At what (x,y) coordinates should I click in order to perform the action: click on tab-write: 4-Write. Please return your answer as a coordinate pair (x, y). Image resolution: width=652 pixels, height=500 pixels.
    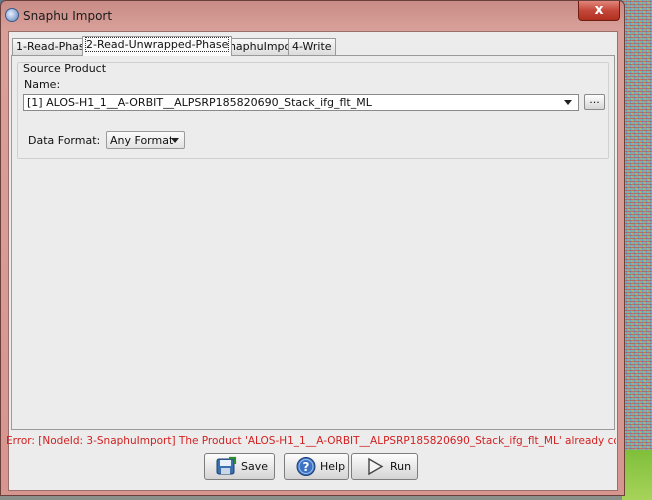
    Looking at the image, I should click on (312, 46).